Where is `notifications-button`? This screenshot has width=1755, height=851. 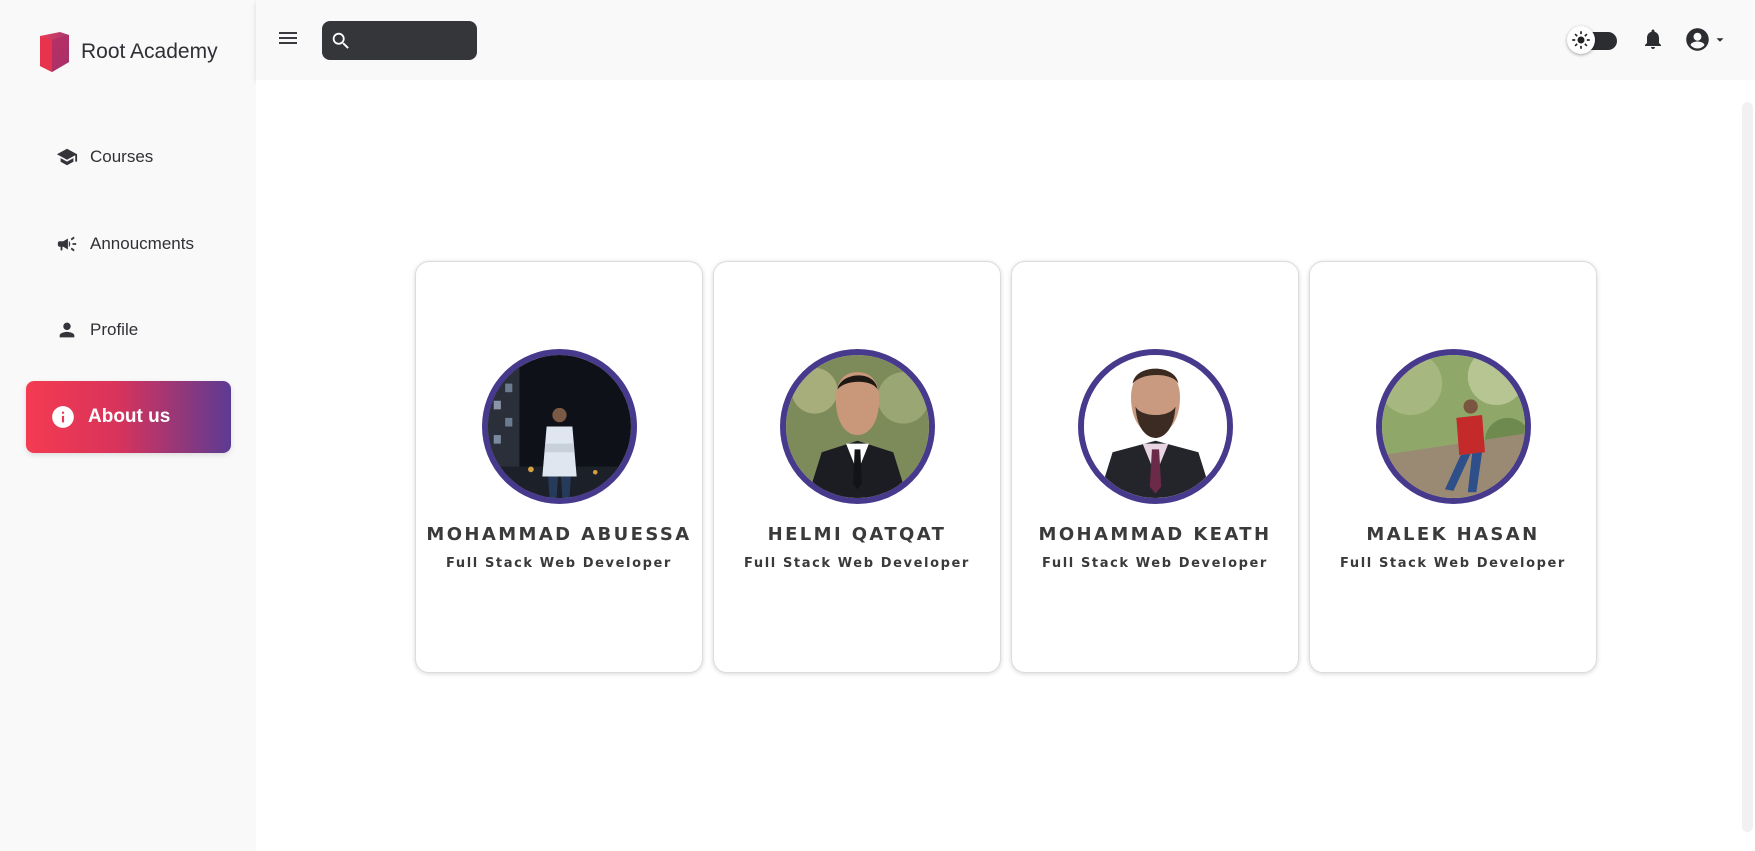
notifications-button is located at coordinates (1653, 40).